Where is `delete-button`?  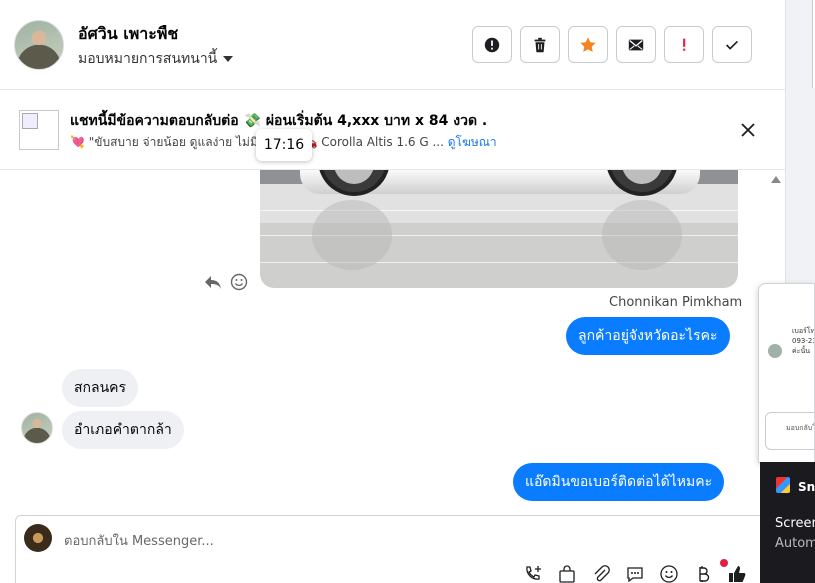
delete-button is located at coordinates (540, 44).